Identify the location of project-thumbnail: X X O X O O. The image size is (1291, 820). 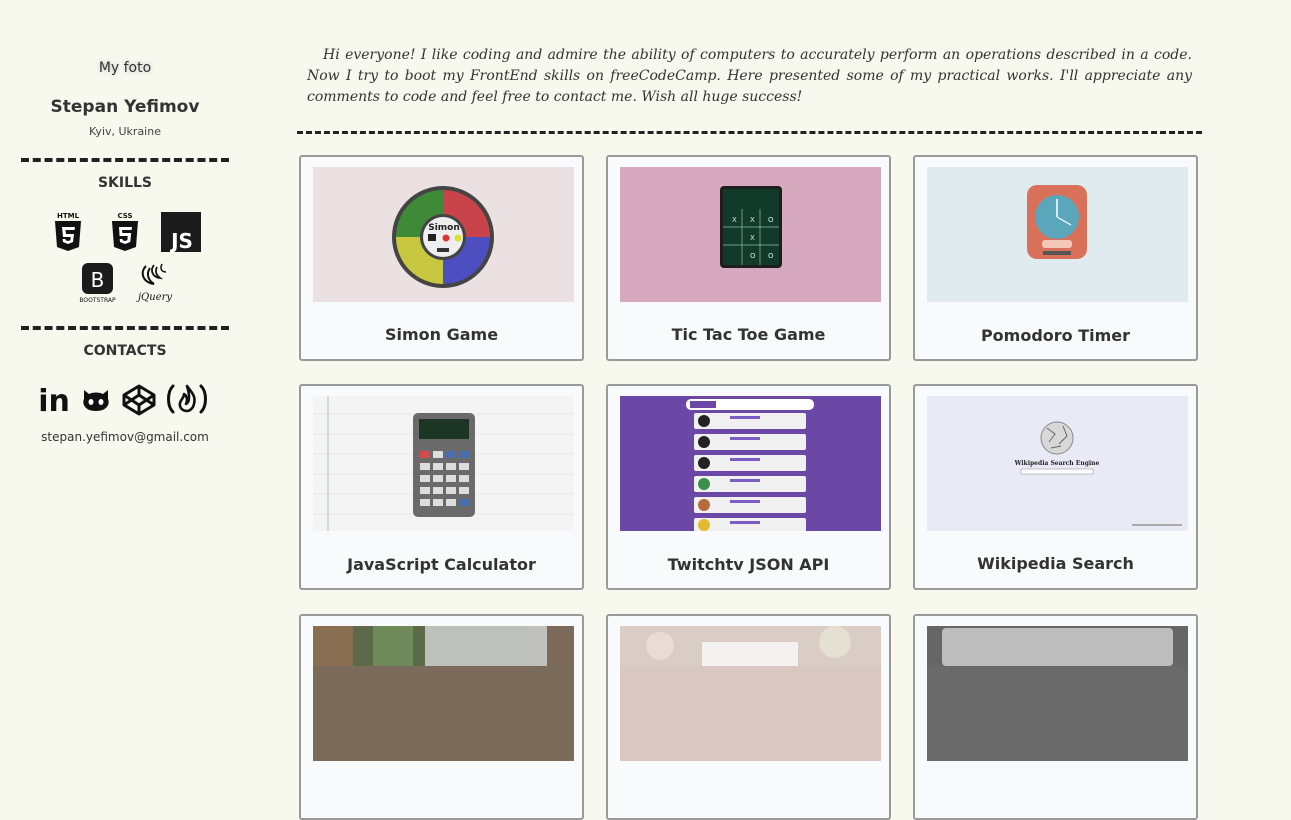
(750, 234).